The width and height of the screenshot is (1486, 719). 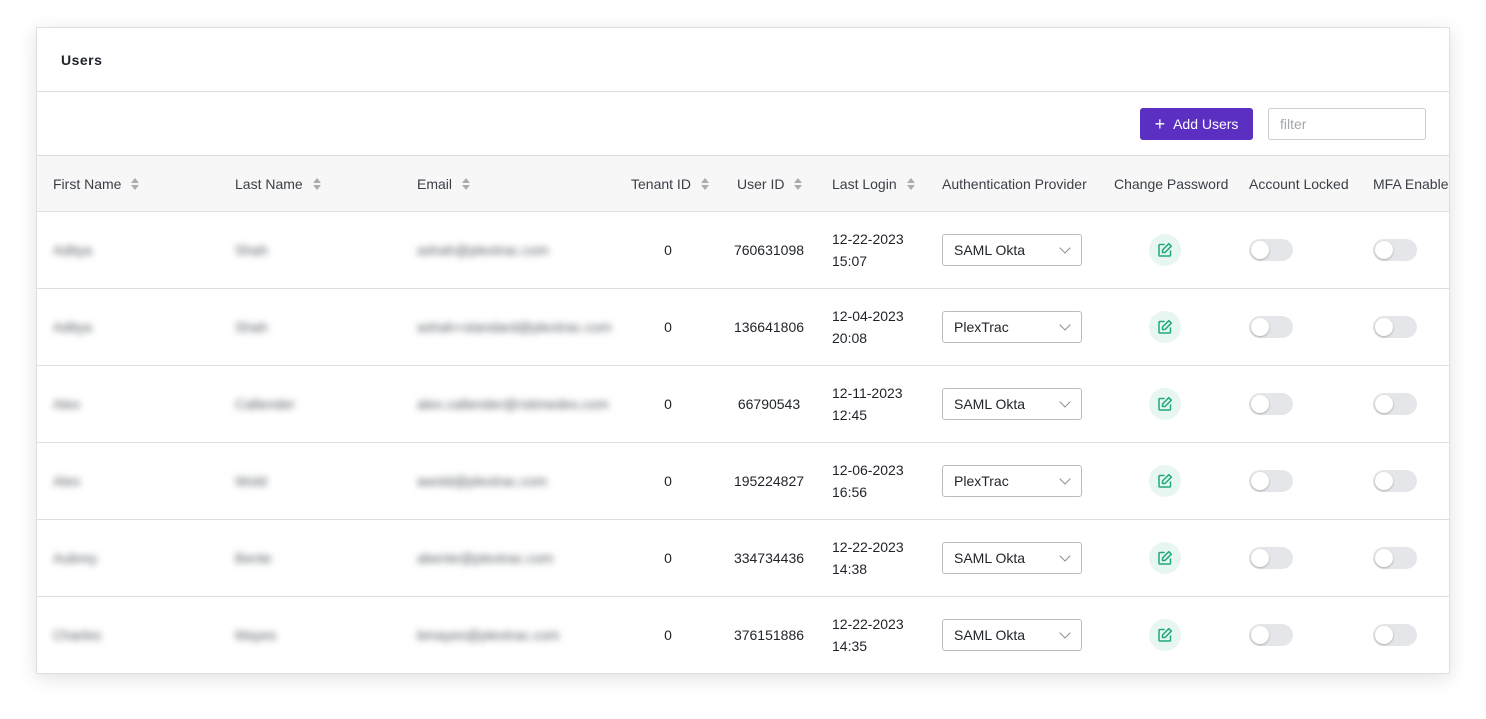 What do you see at coordinates (769, 481) in the screenshot?
I see `user-id-cell: 195224827` at bounding box center [769, 481].